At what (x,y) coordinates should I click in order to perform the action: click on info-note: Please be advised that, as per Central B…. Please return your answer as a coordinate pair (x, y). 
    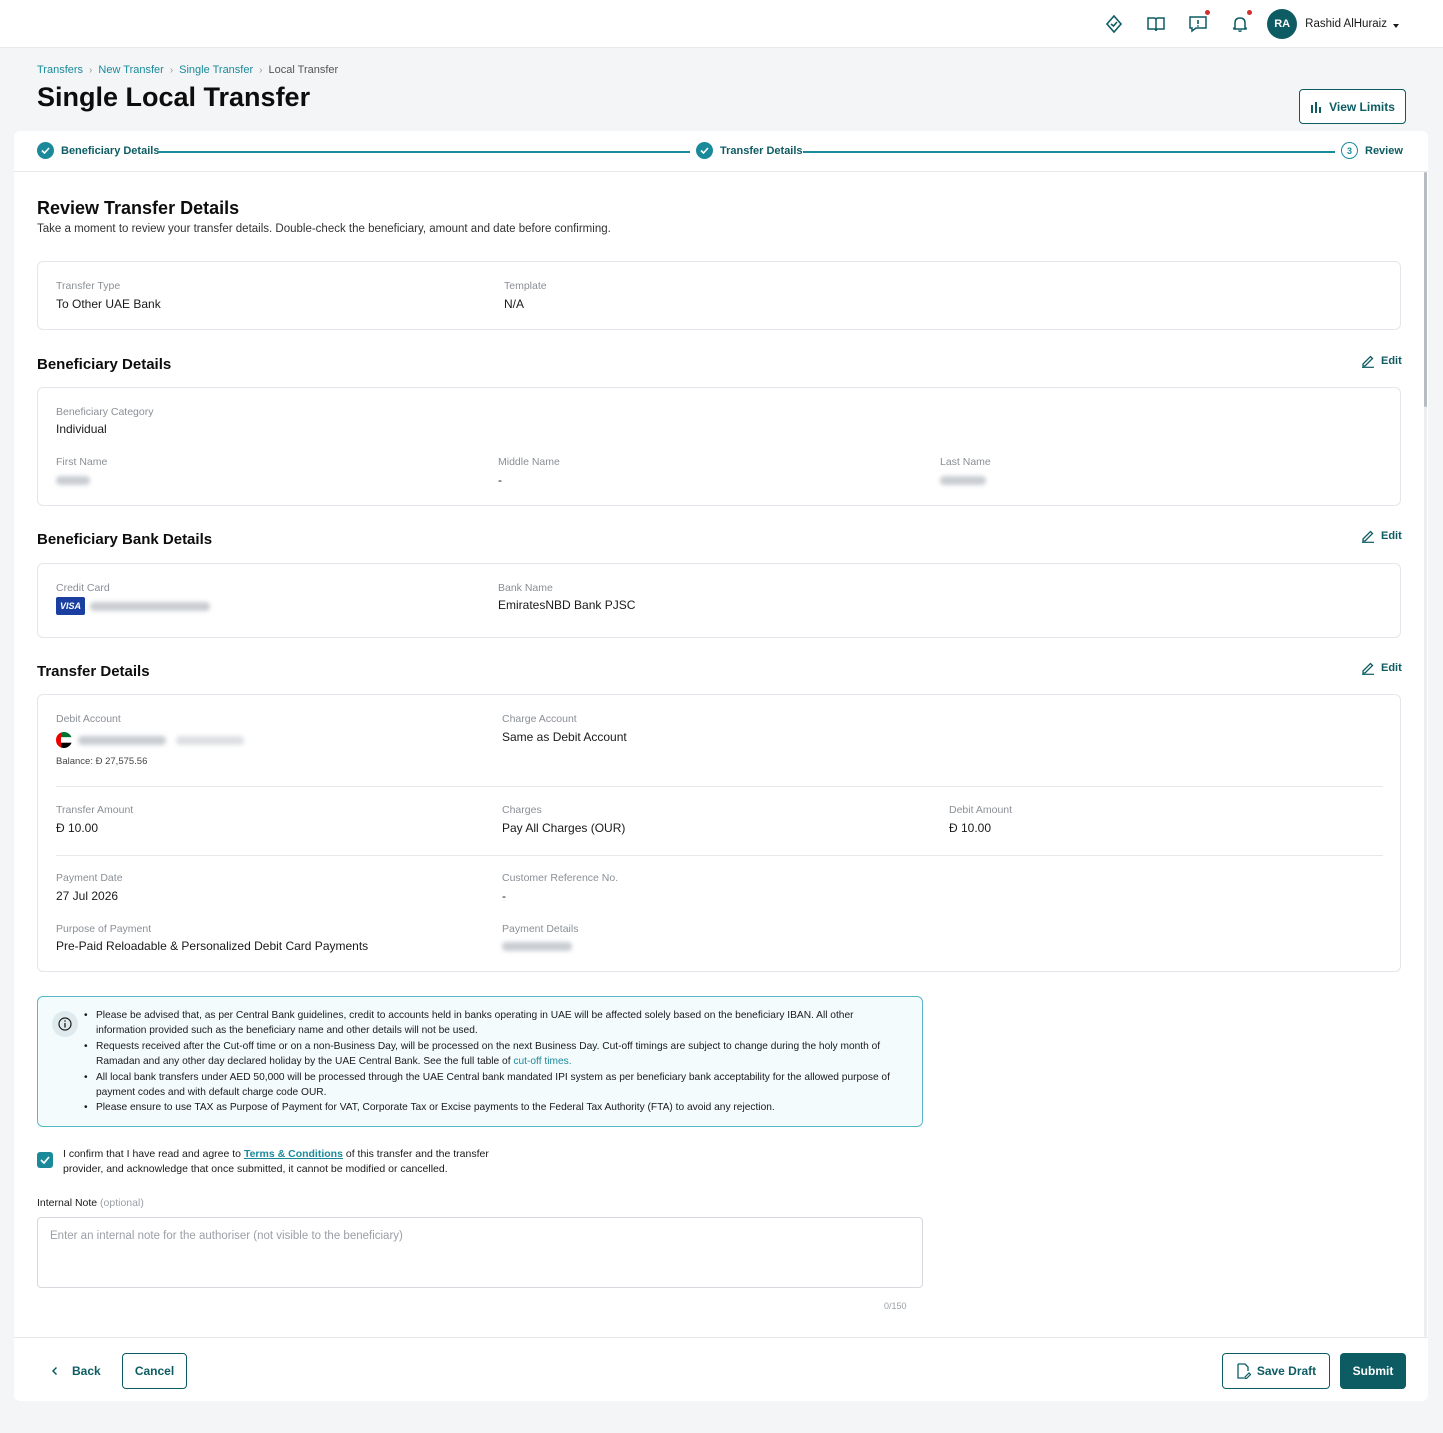
    Looking at the image, I should click on (495, 1023).